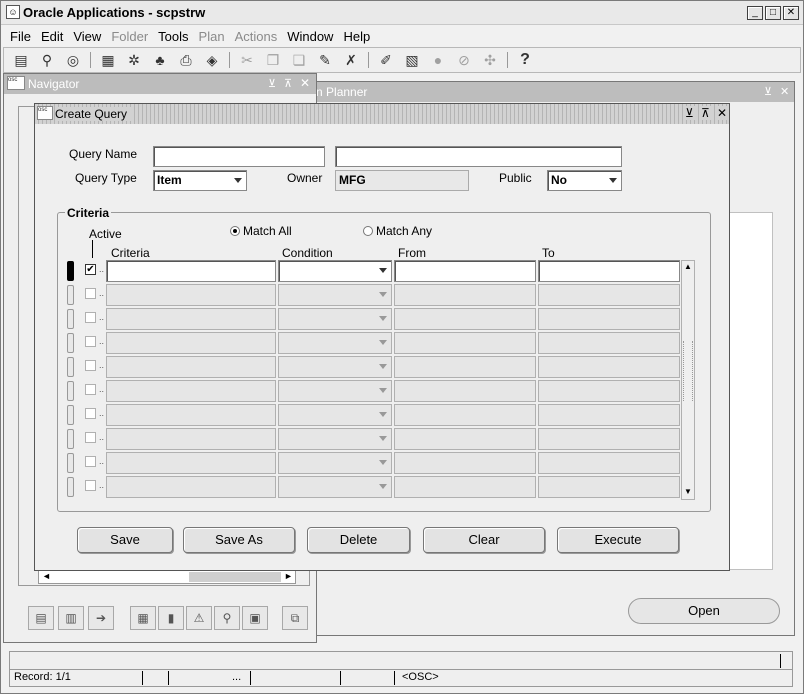  What do you see at coordinates (273, 60) in the screenshot?
I see `copy-icon: ❐` at bounding box center [273, 60].